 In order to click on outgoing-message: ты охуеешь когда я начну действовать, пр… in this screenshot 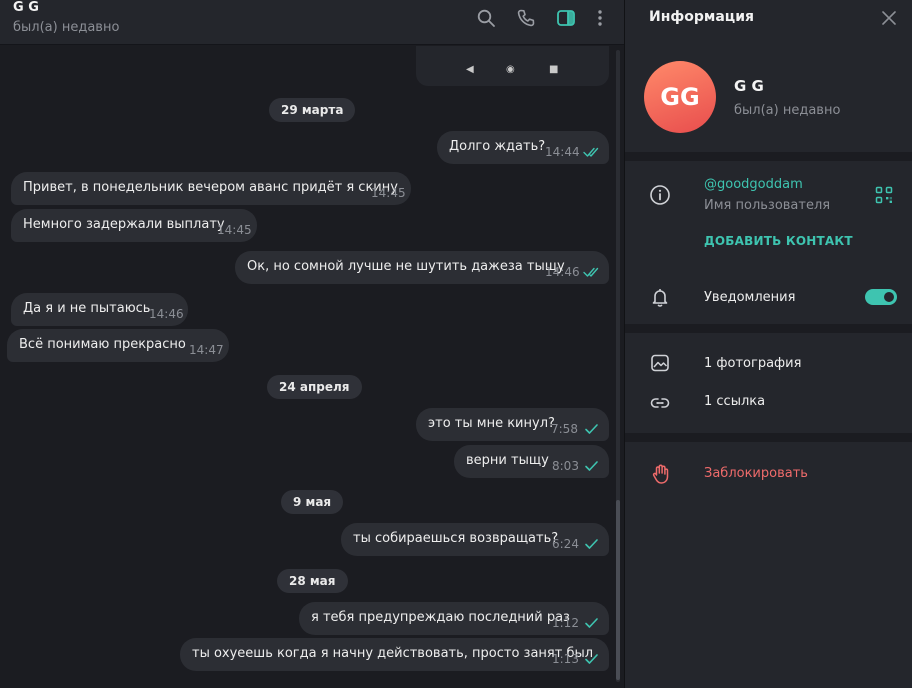, I will do `click(394, 654)`.